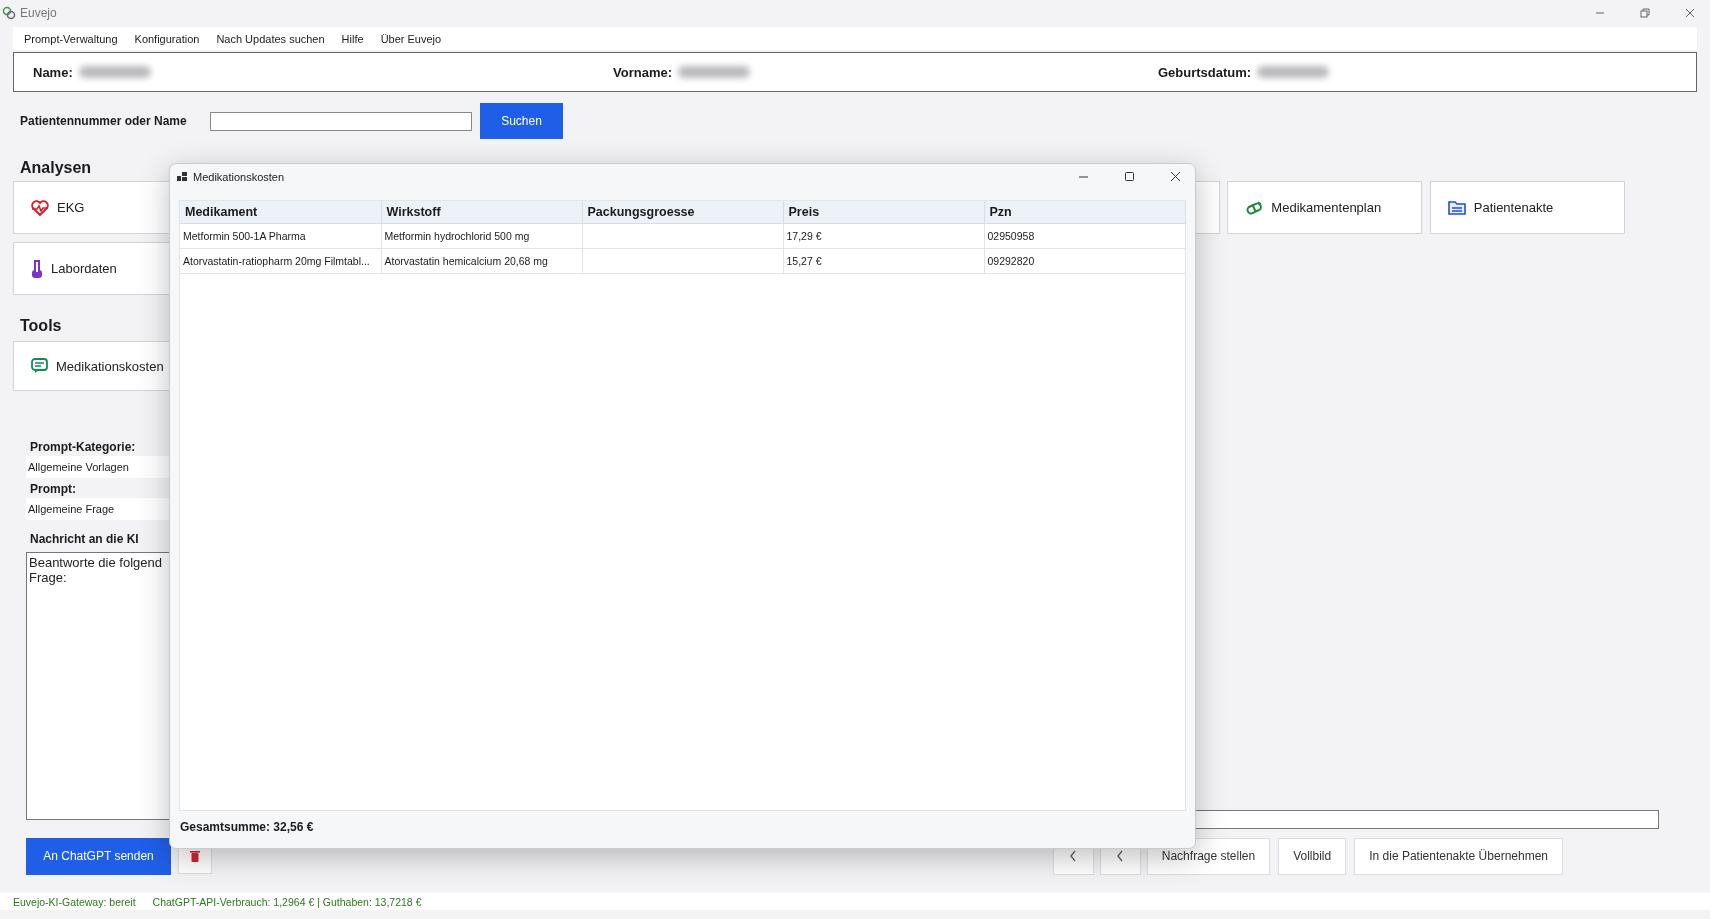 The width and height of the screenshot is (1710, 919). What do you see at coordinates (883, 212) in the screenshot?
I see `column-header: Preis` at bounding box center [883, 212].